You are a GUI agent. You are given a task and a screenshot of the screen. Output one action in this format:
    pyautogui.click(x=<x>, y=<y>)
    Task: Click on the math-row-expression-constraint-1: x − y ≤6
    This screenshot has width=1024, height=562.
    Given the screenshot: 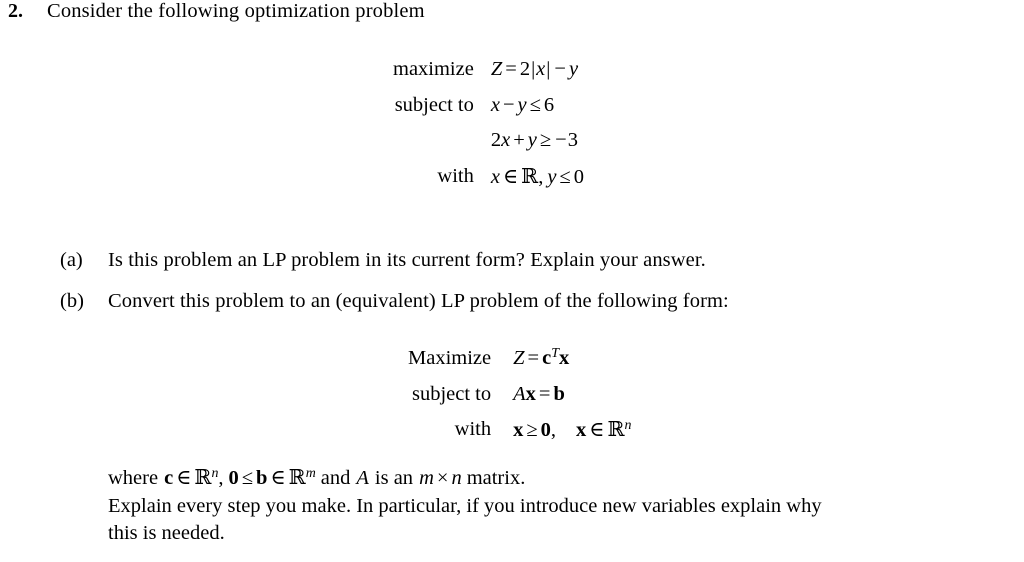 What is the action you would take?
    pyautogui.click(x=522, y=104)
    